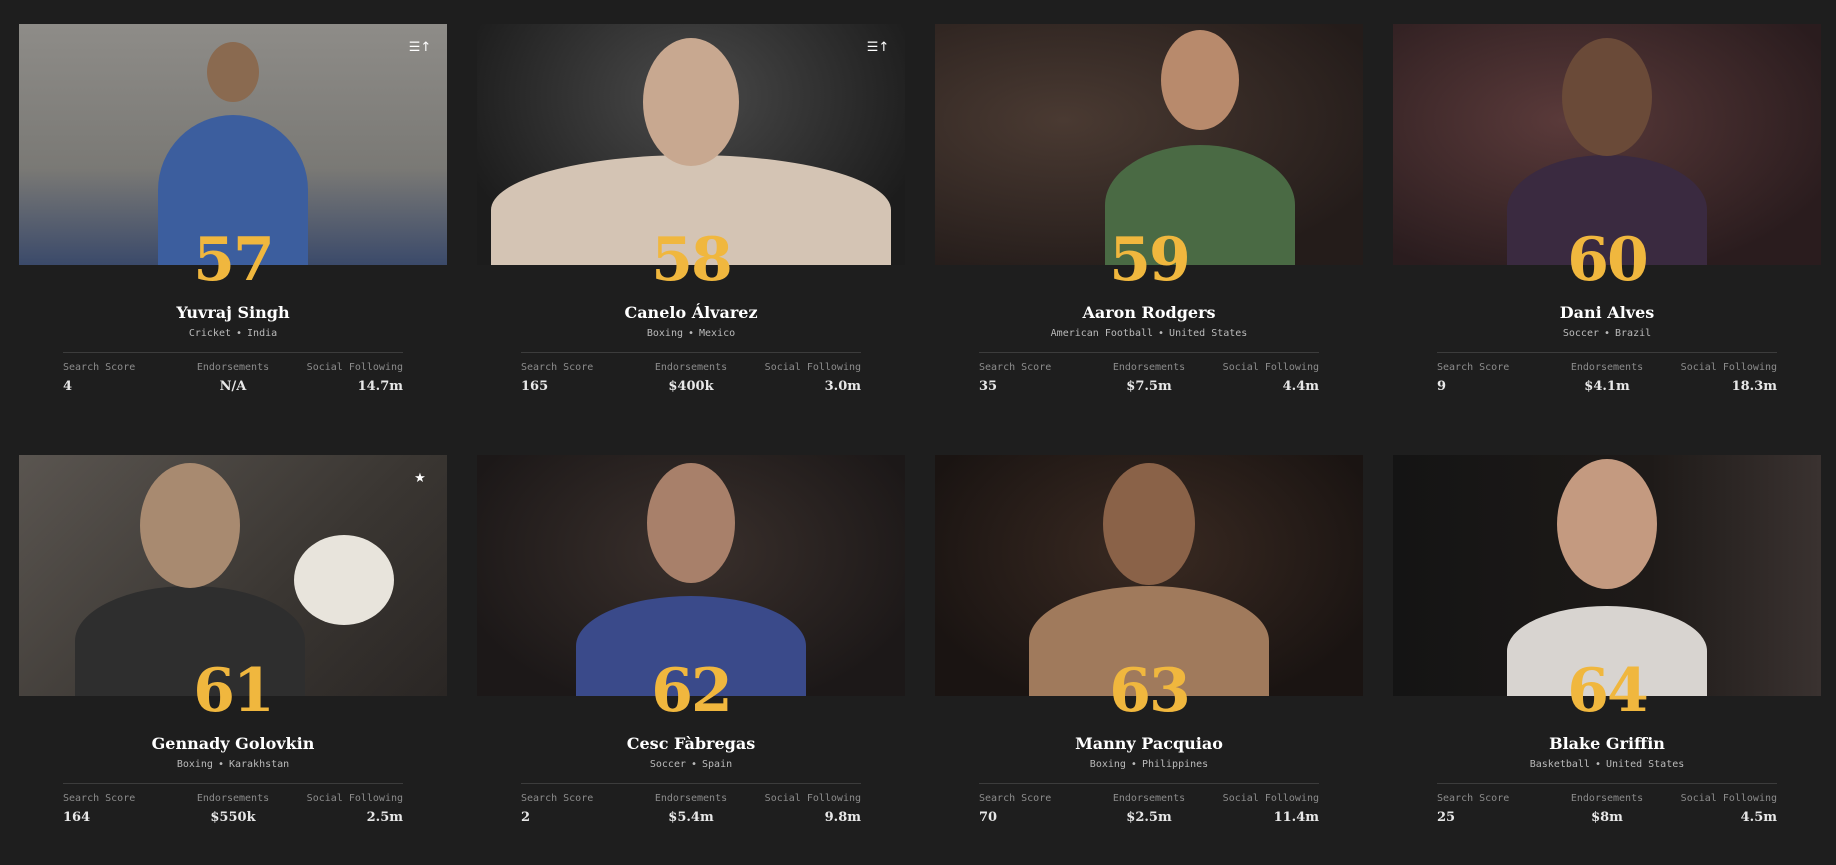 Image resolution: width=1836 pixels, height=865 pixels. Describe the element at coordinates (842, 817) in the screenshot. I see `stat-value: 9.8m` at that location.